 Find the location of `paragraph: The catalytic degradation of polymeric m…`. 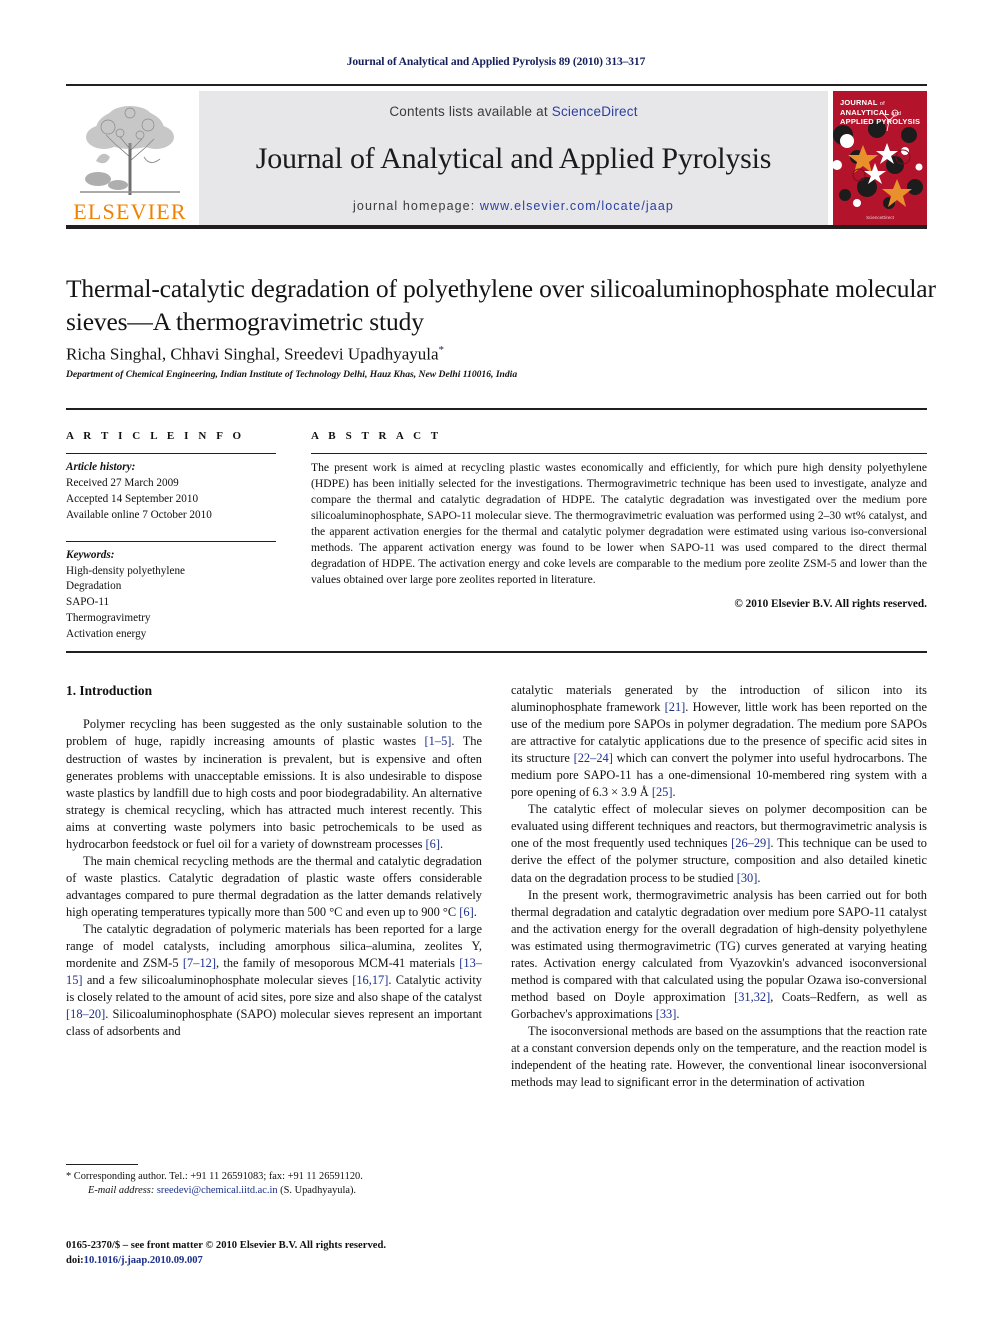

paragraph: The catalytic degradation of polymeric m… is located at coordinates (274, 980).